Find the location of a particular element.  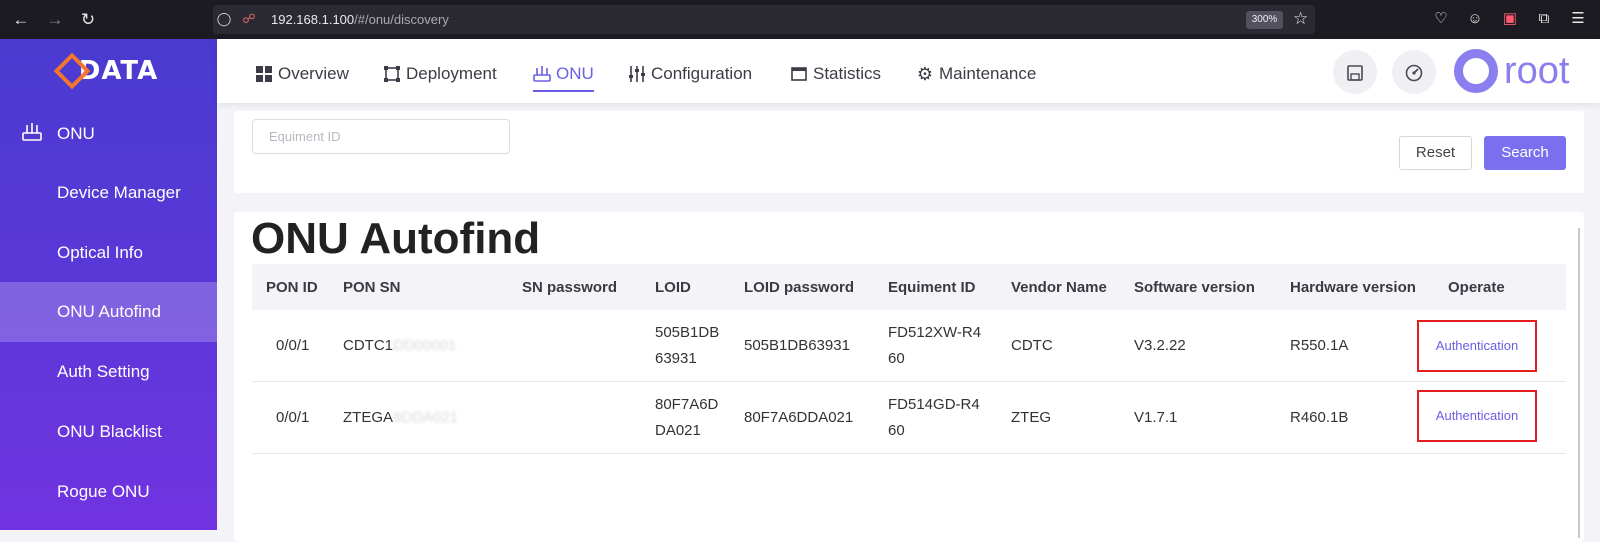

tab-label: Configuration is located at coordinates (702, 73).